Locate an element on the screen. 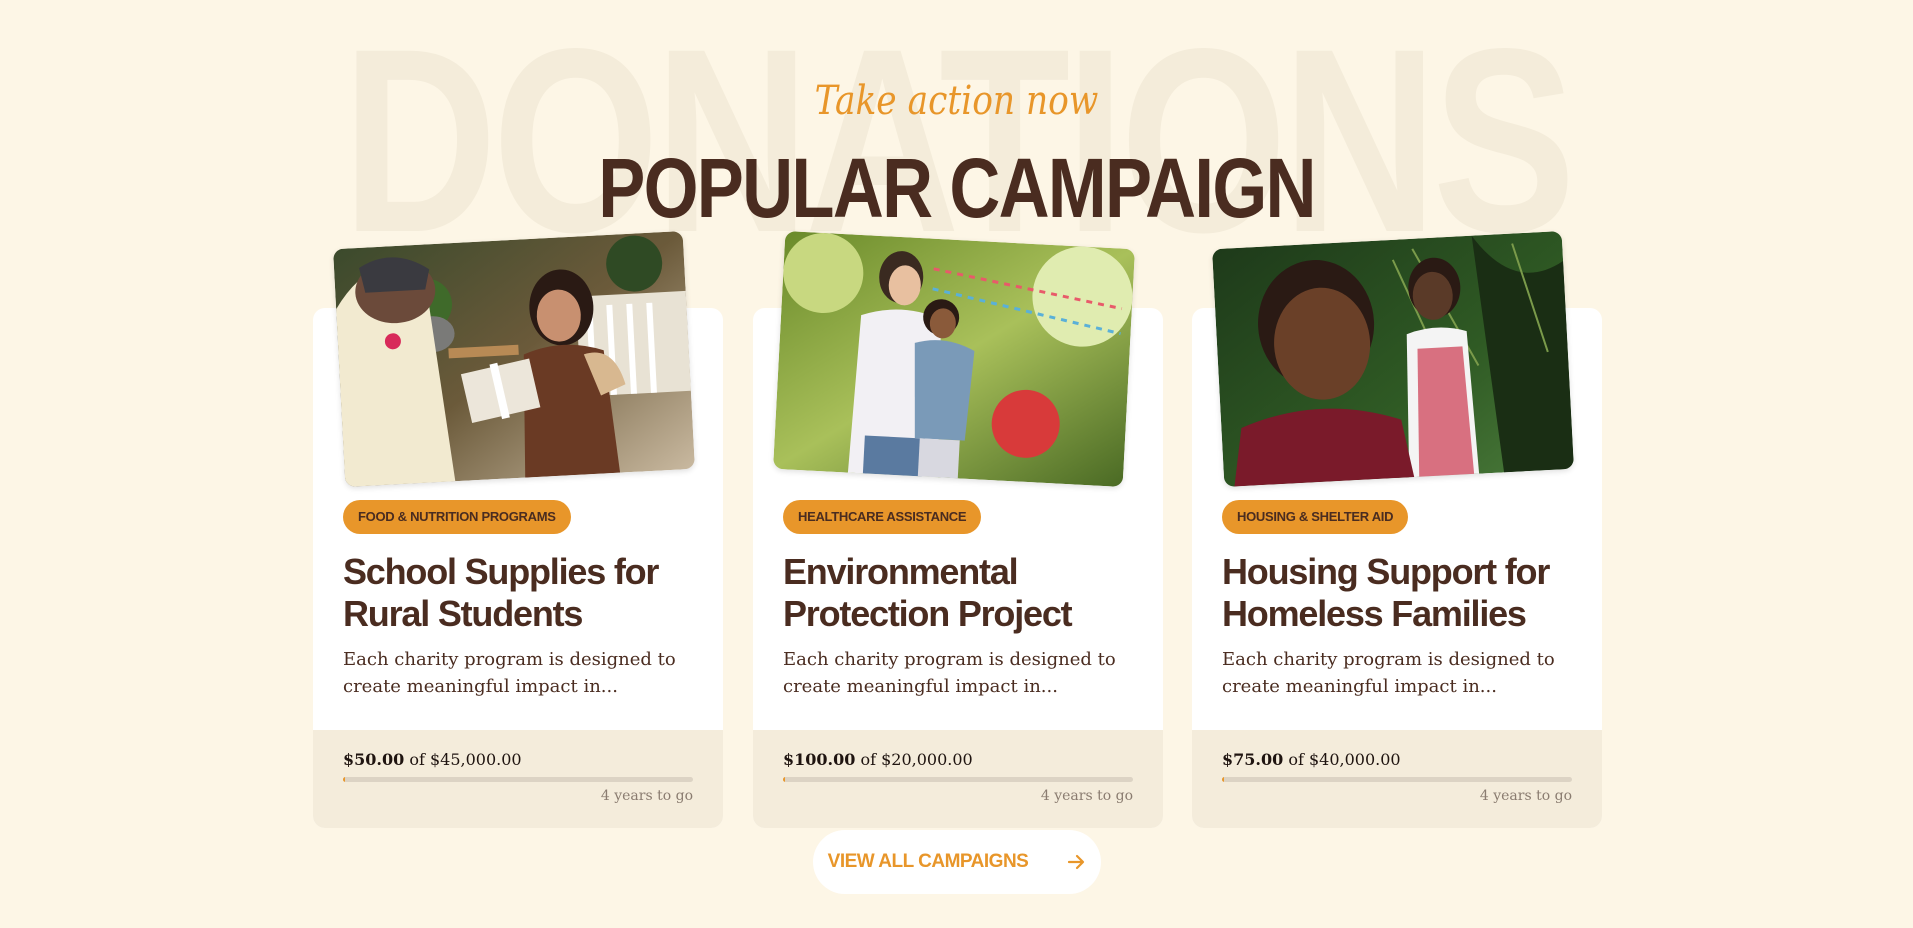 This screenshot has height=928, width=1913. gift-exchange-photo is located at coordinates (514, 359).